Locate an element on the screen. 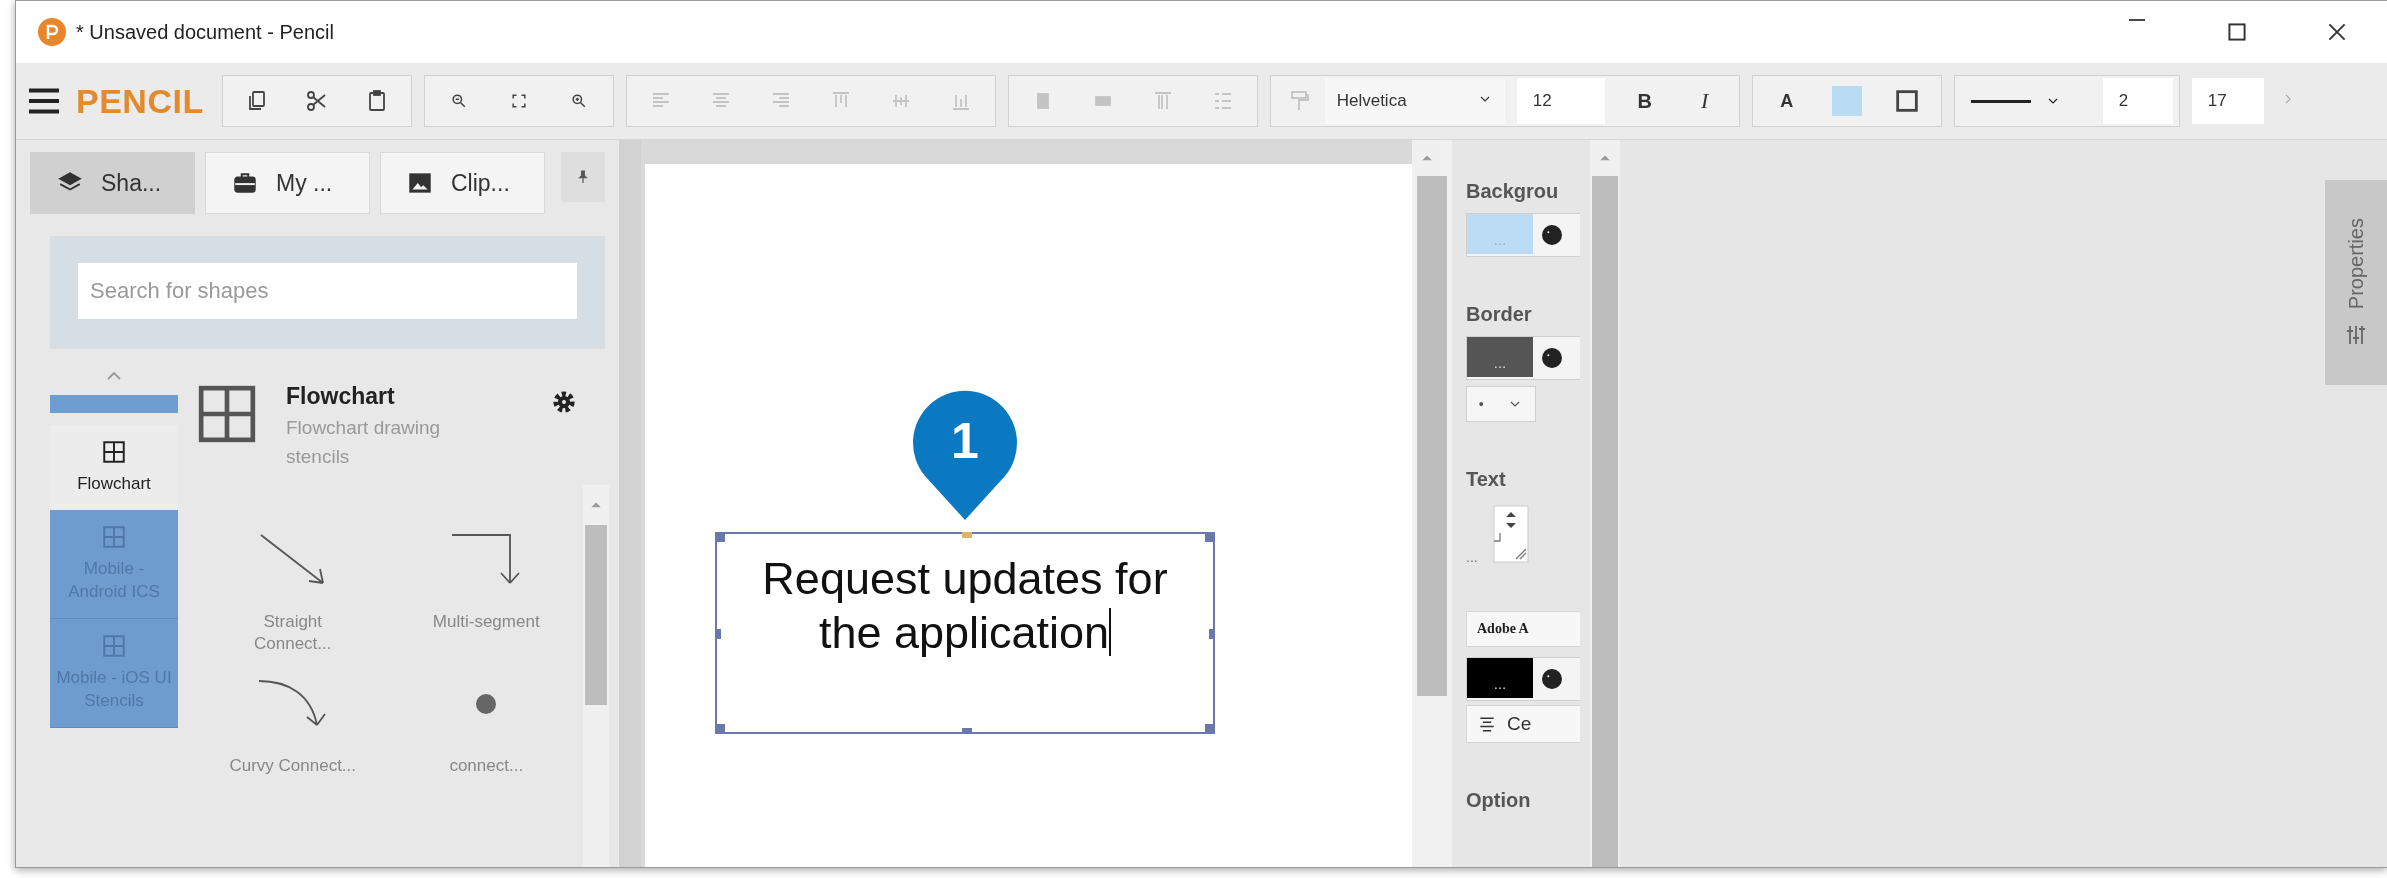 This screenshot has width=2387, height=878. text-align-button: Ce is located at coordinates (1523, 724).